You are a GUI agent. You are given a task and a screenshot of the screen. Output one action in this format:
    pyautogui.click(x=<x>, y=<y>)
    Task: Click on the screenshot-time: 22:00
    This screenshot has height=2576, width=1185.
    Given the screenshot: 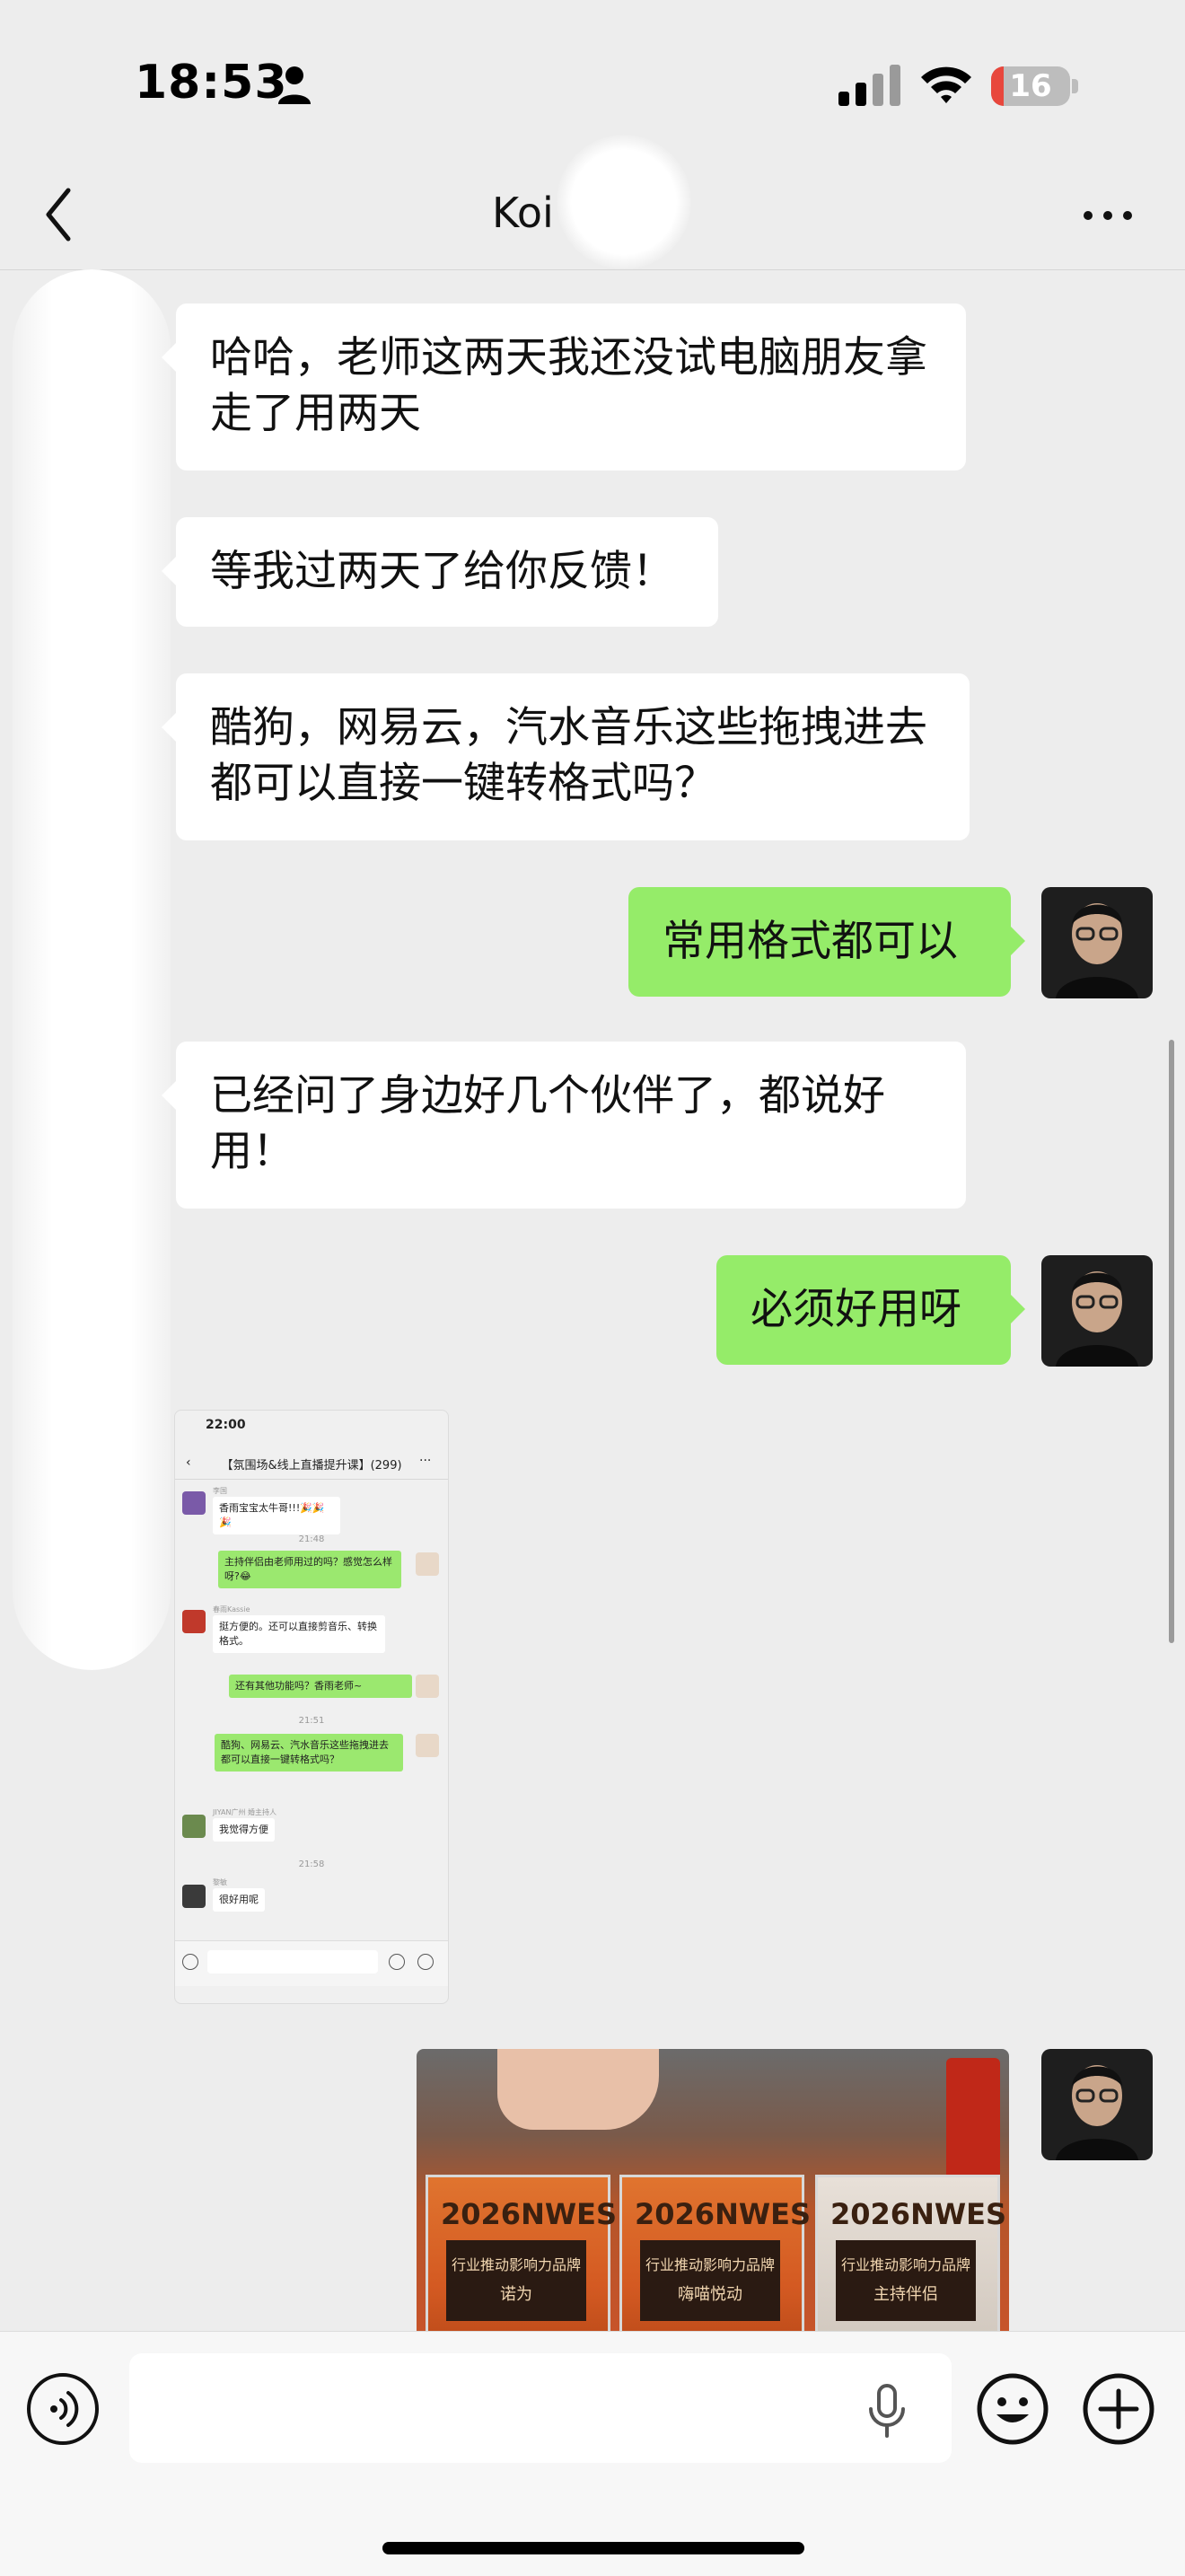 What is the action you would take?
    pyautogui.click(x=226, y=1425)
    